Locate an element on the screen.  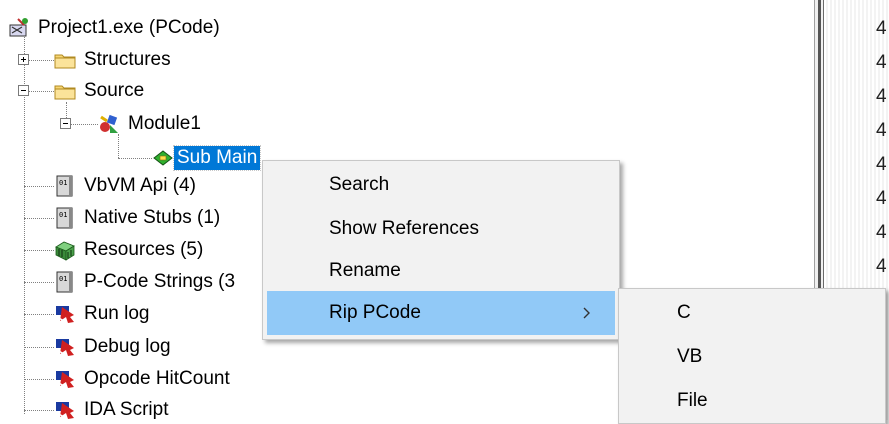
tree-item-label: VbVM Api (4) is located at coordinates (140, 185).